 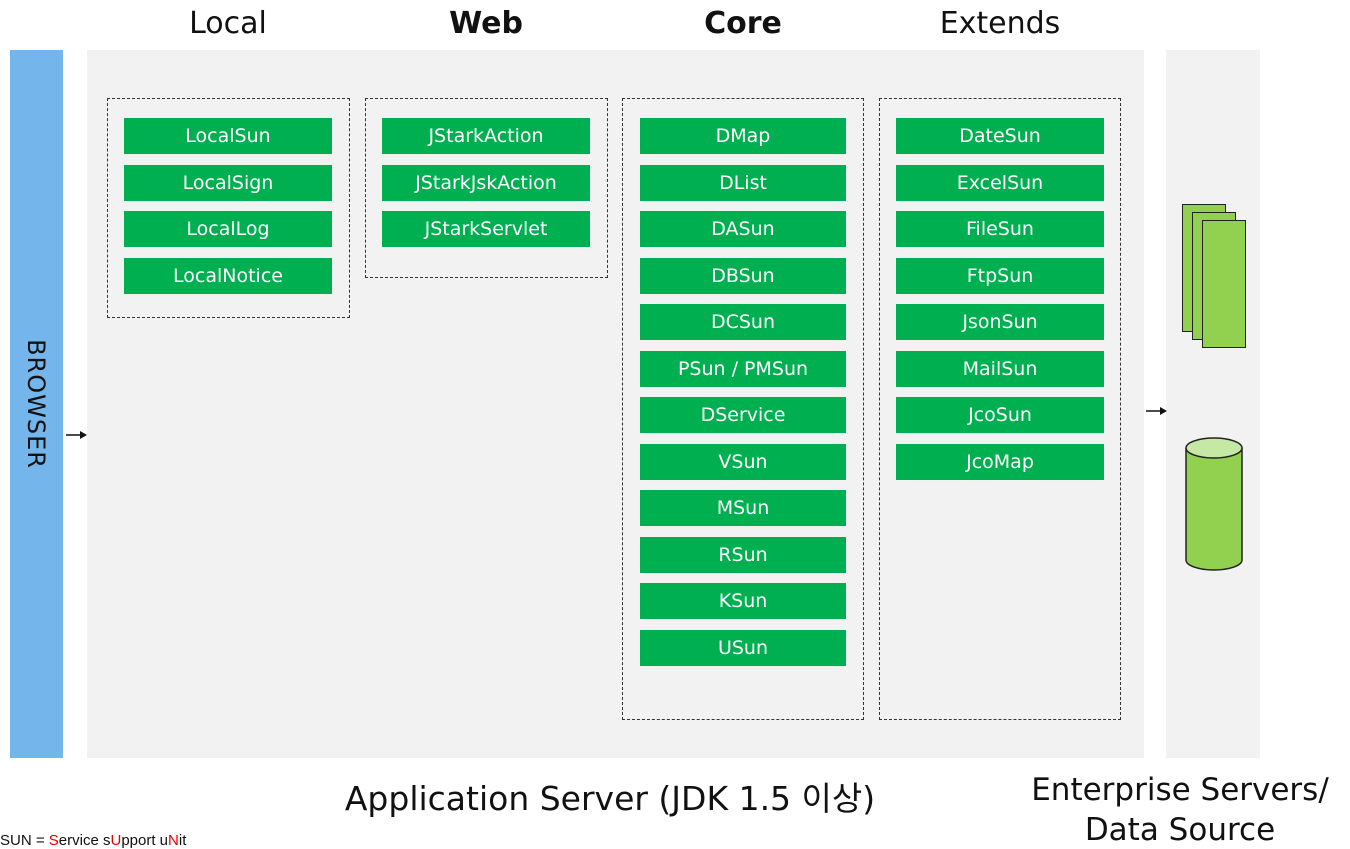 I want to click on module-core-10: KSun, so click(x=743, y=601).